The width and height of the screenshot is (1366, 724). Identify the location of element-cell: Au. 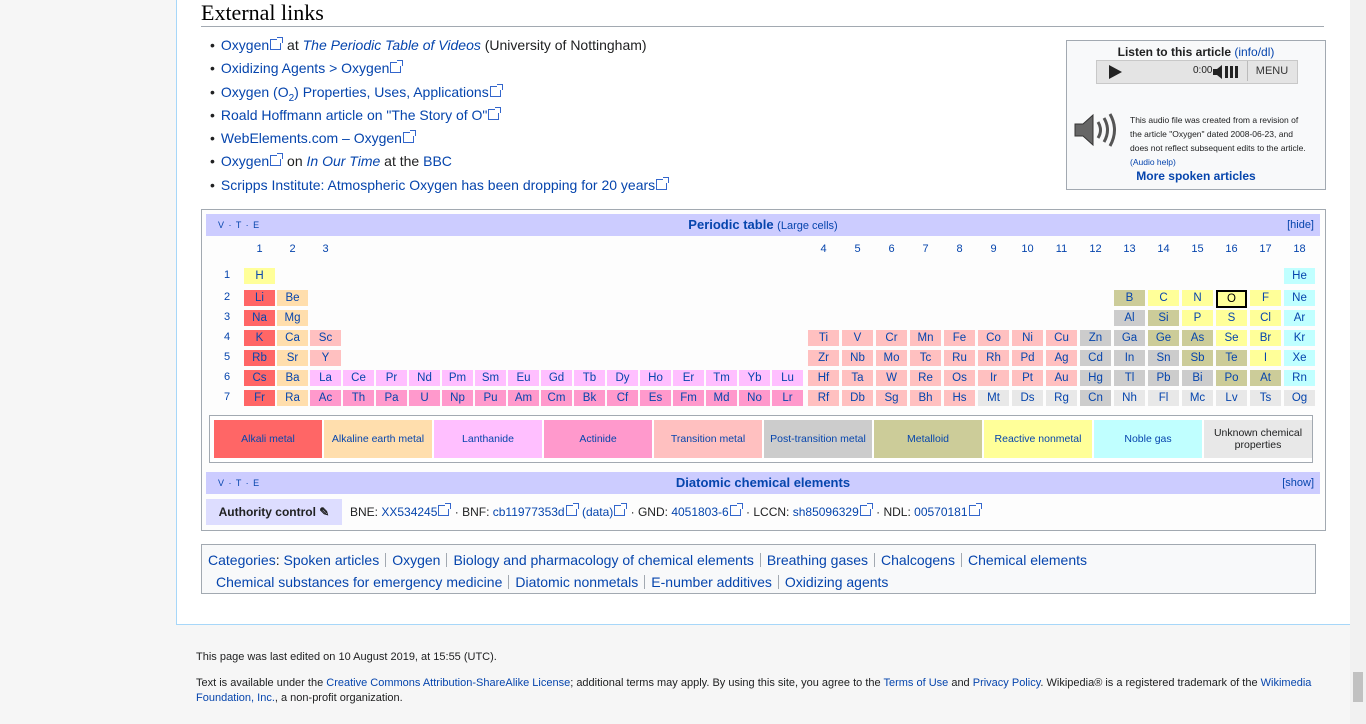
(1061, 378).